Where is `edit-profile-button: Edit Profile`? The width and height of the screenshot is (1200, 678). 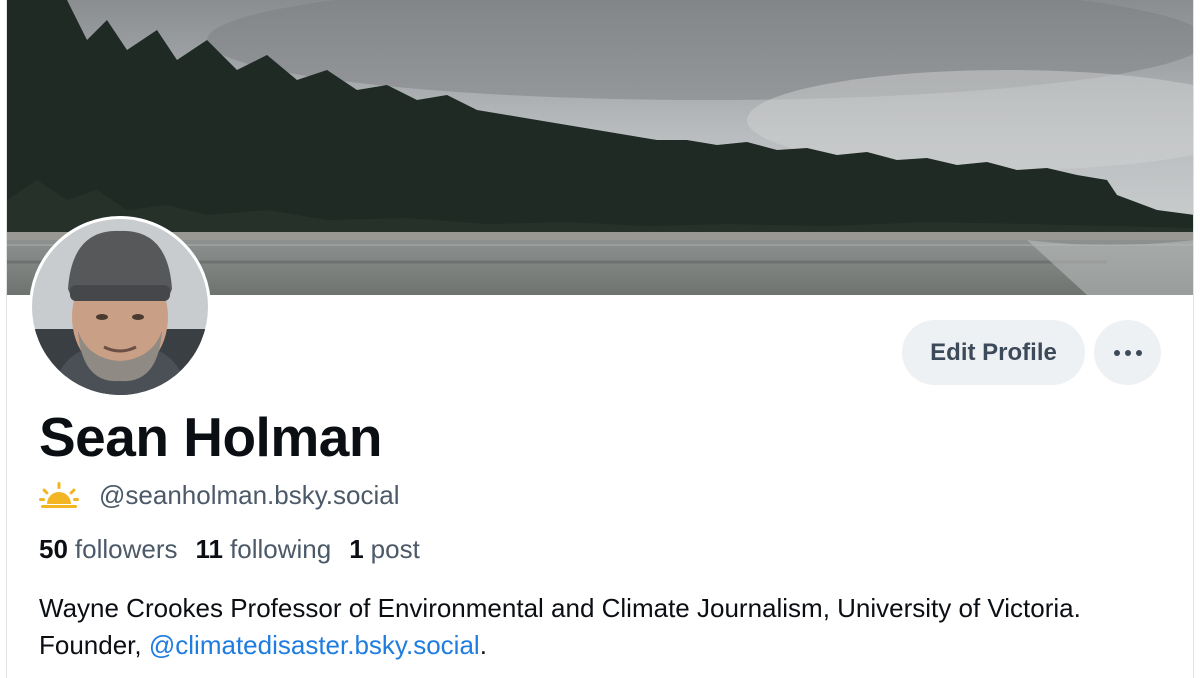
edit-profile-button: Edit Profile is located at coordinates (993, 352).